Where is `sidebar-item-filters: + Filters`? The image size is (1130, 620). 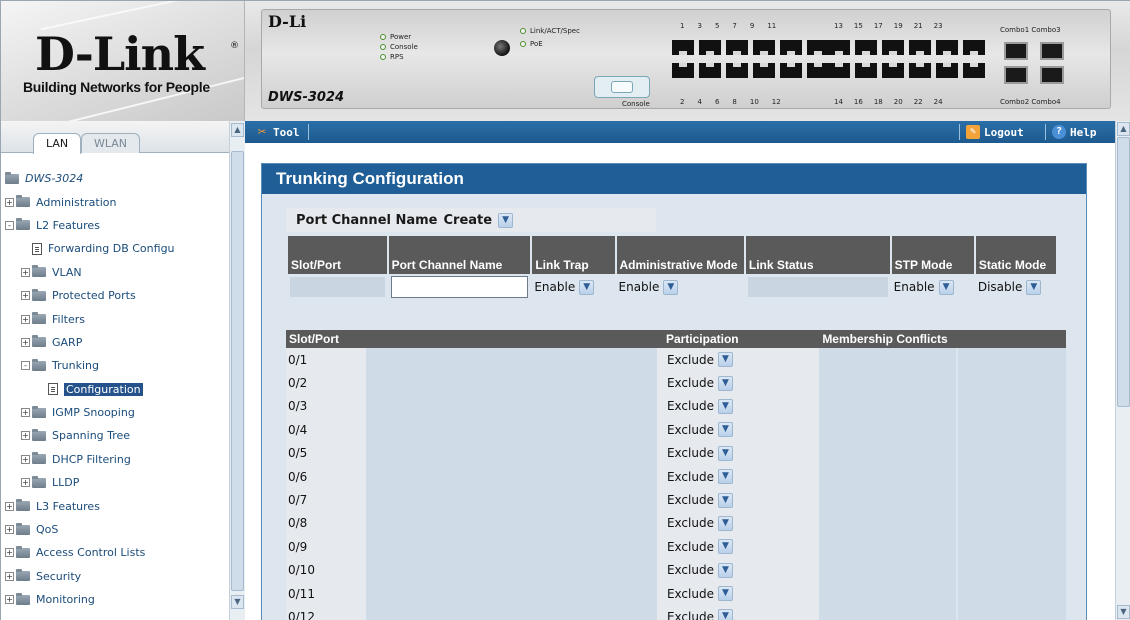
sidebar-item-filters: + Filters is located at coordinates (115, 318).